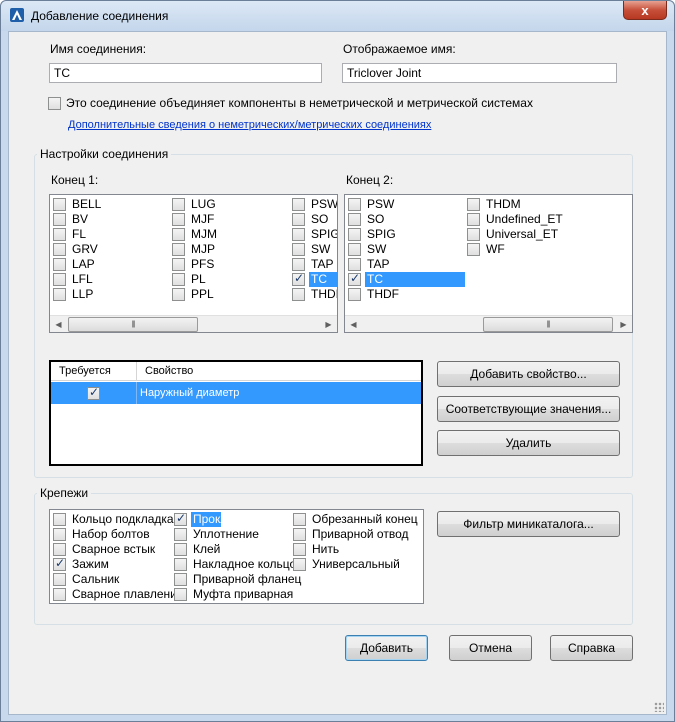 This screenshot has height=722, width=675. Describe the element at coordinates (105, 549) in the screenshot. I see `list-item: Сварное встык` at that location.